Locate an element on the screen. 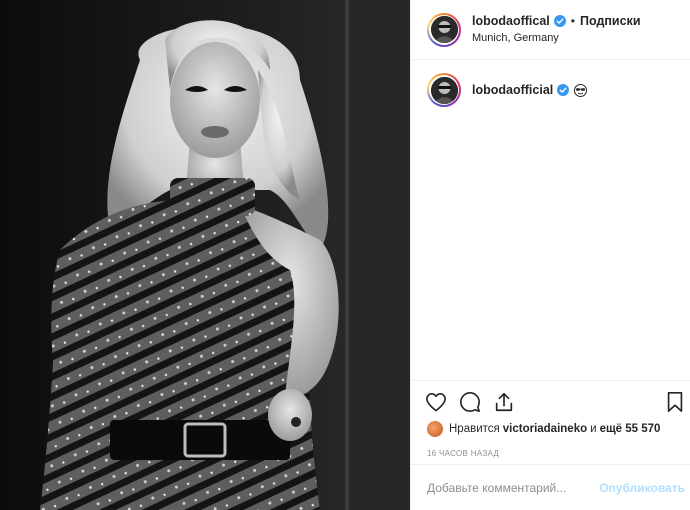 The image size is (690, 510). bookmark-icon is located at coordinates (675, 402).